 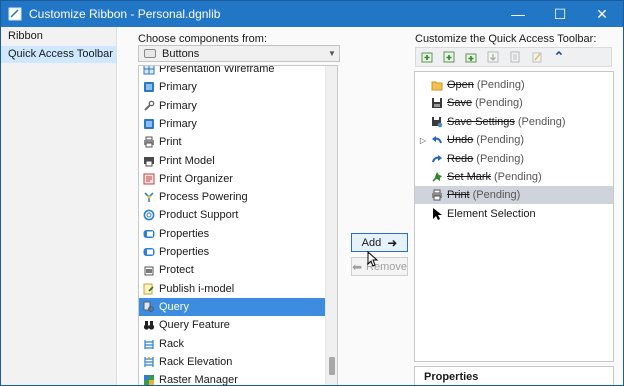 I want to click on primary-blue-icon, so click(x=149, y=87).